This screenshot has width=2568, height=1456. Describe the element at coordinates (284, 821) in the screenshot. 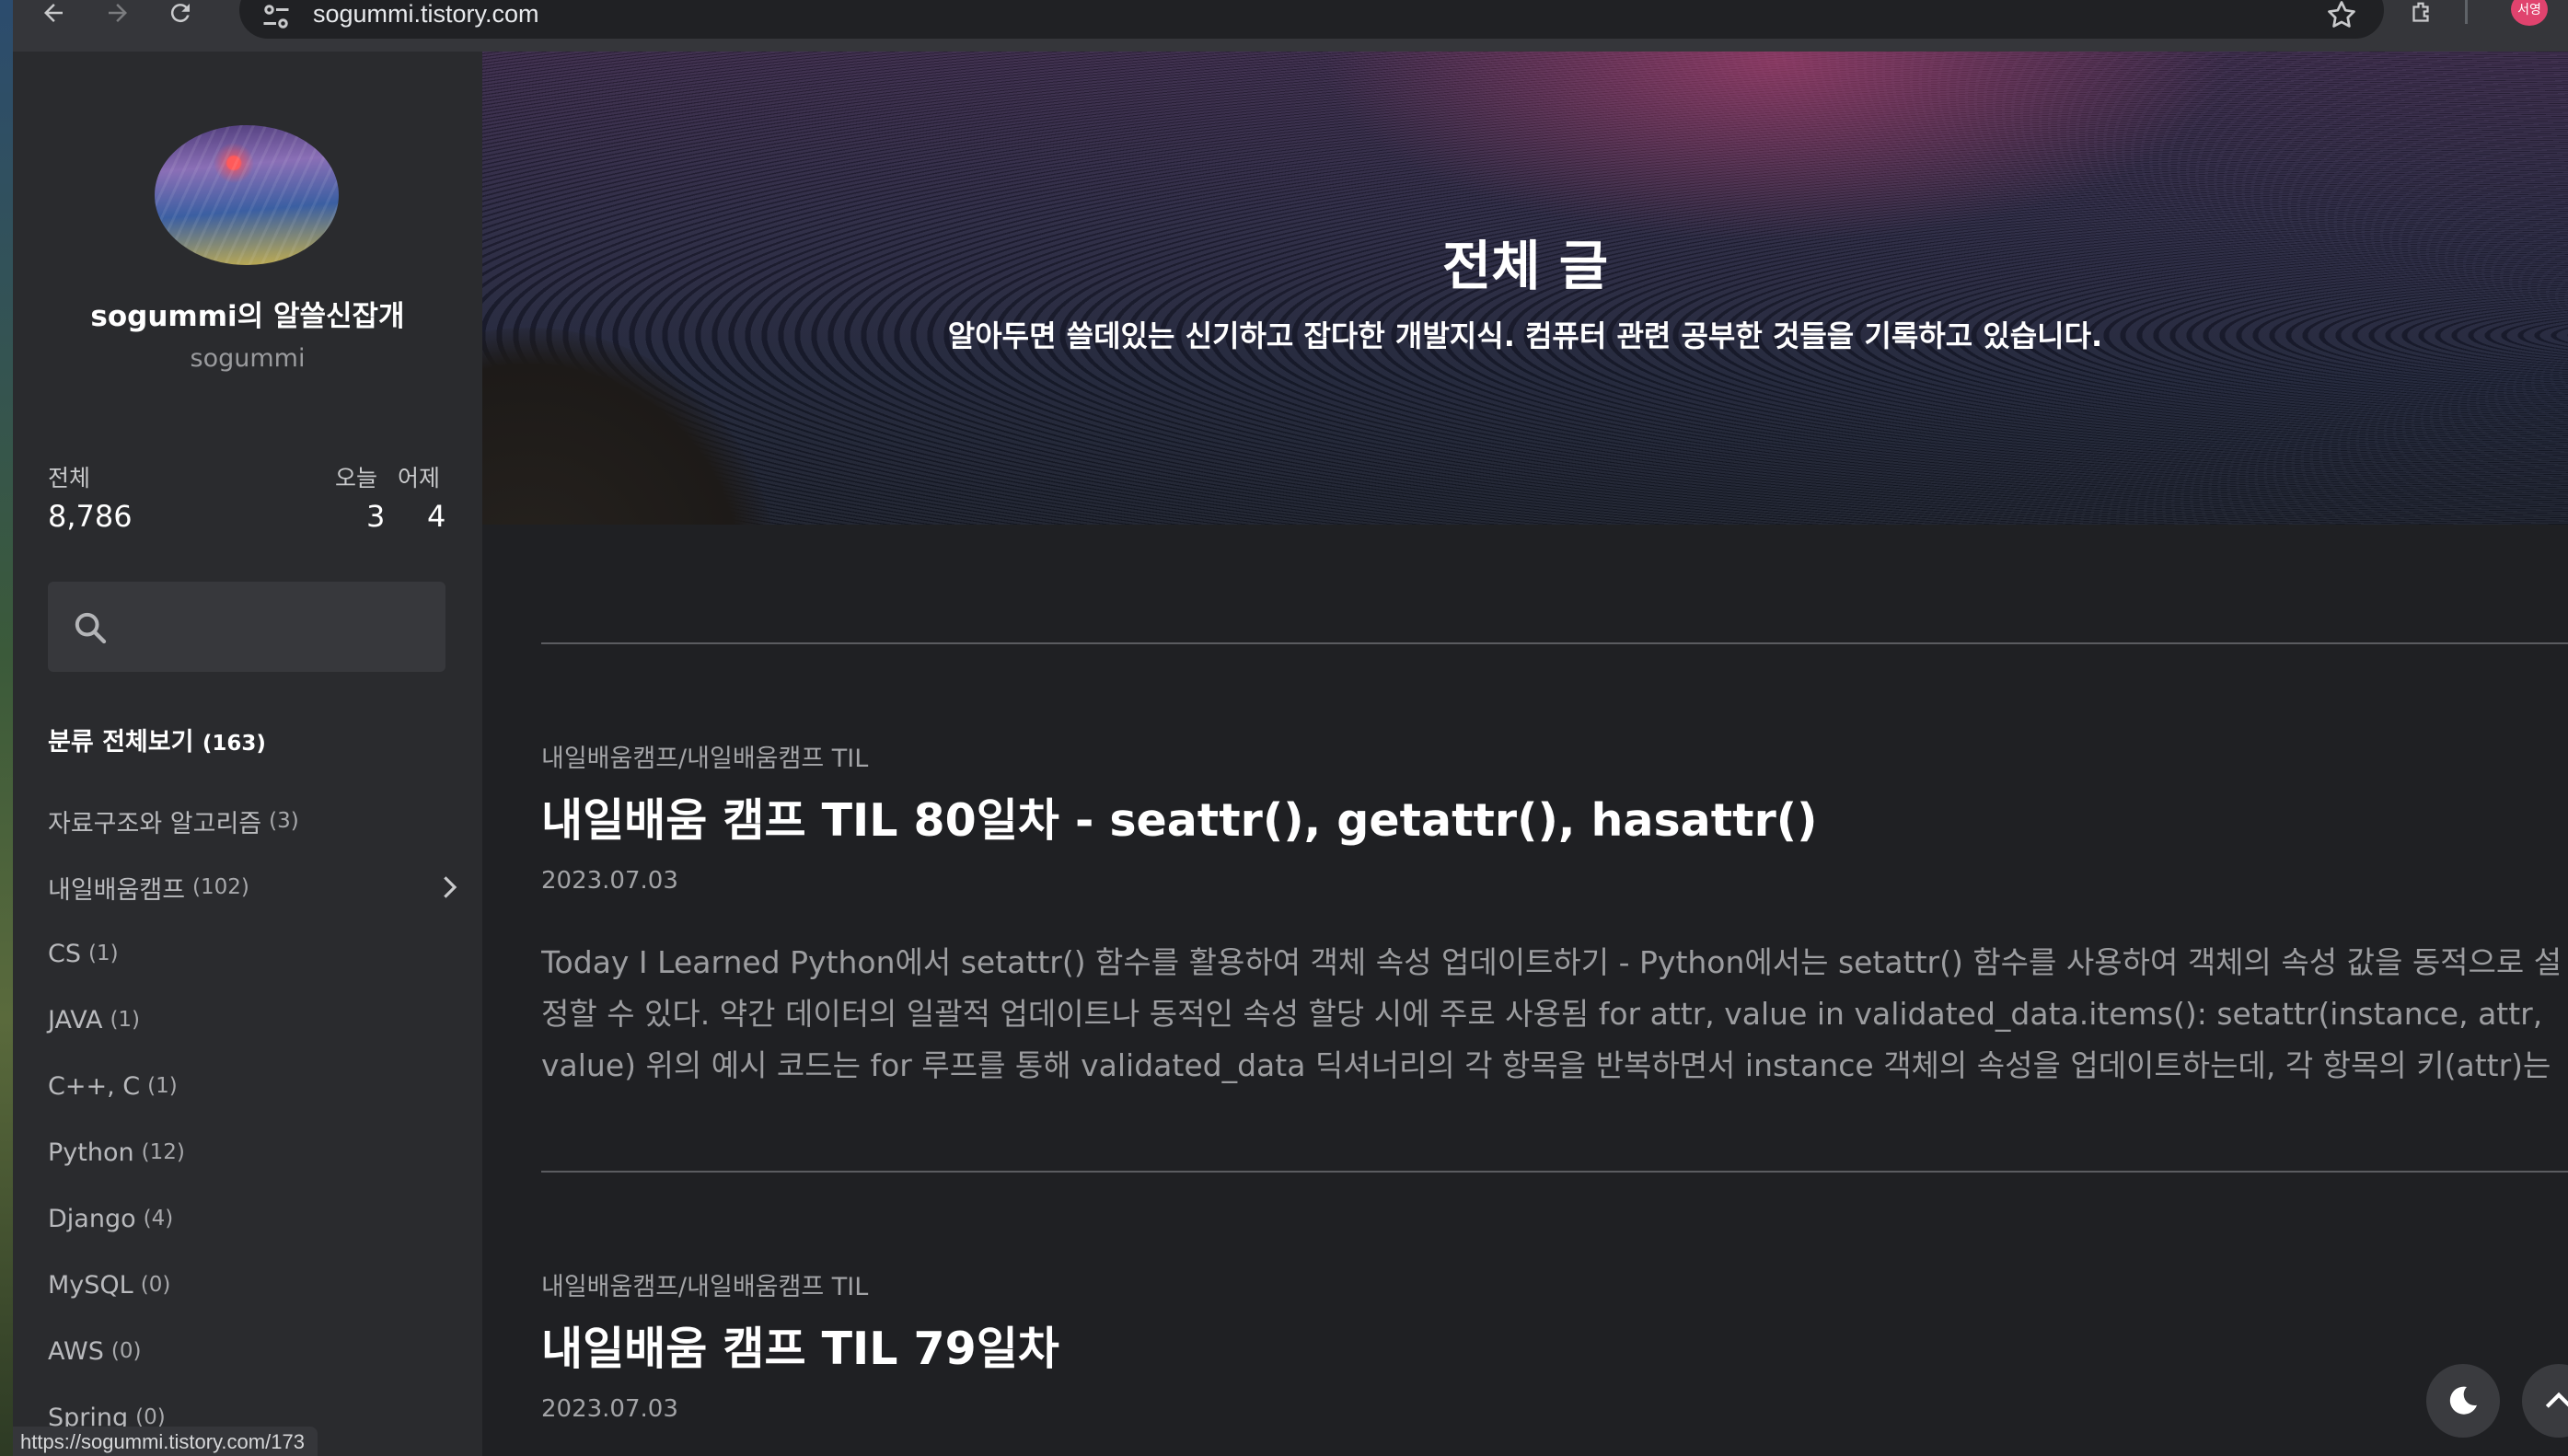

I see `category-count: (3)` at that location.